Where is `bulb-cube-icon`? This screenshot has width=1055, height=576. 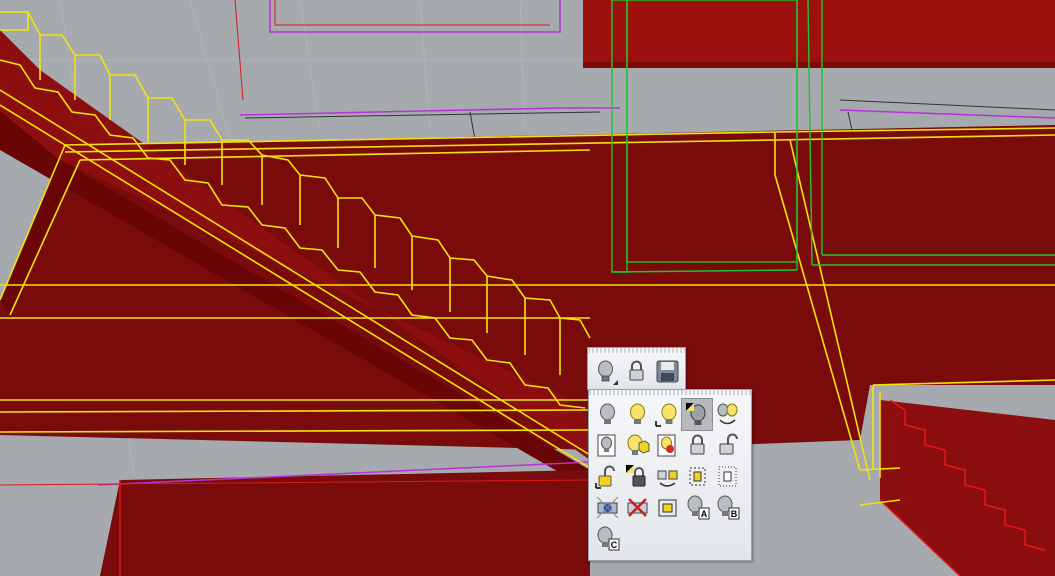
bulb-cube-icon is located at coordinates (638, 444).